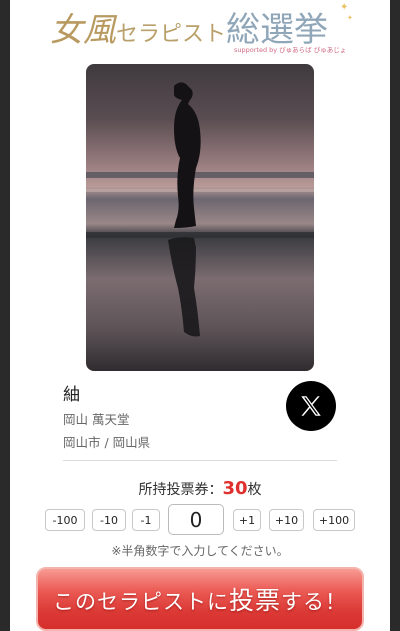 The image size is (400, 631). I want to click on vote-button-prefix: このセラピストに, so click(140, 602).